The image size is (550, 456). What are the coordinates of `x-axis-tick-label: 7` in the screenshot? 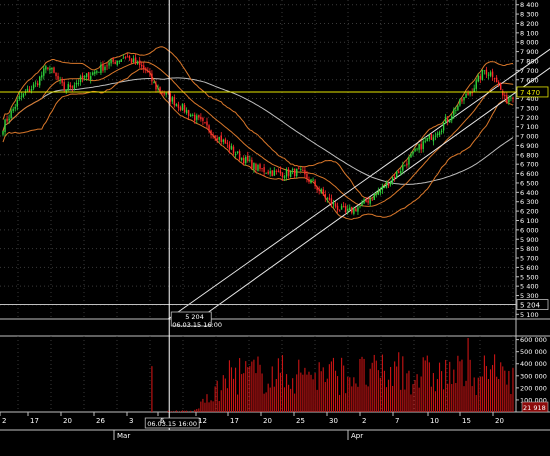 It's located at (397, 421).